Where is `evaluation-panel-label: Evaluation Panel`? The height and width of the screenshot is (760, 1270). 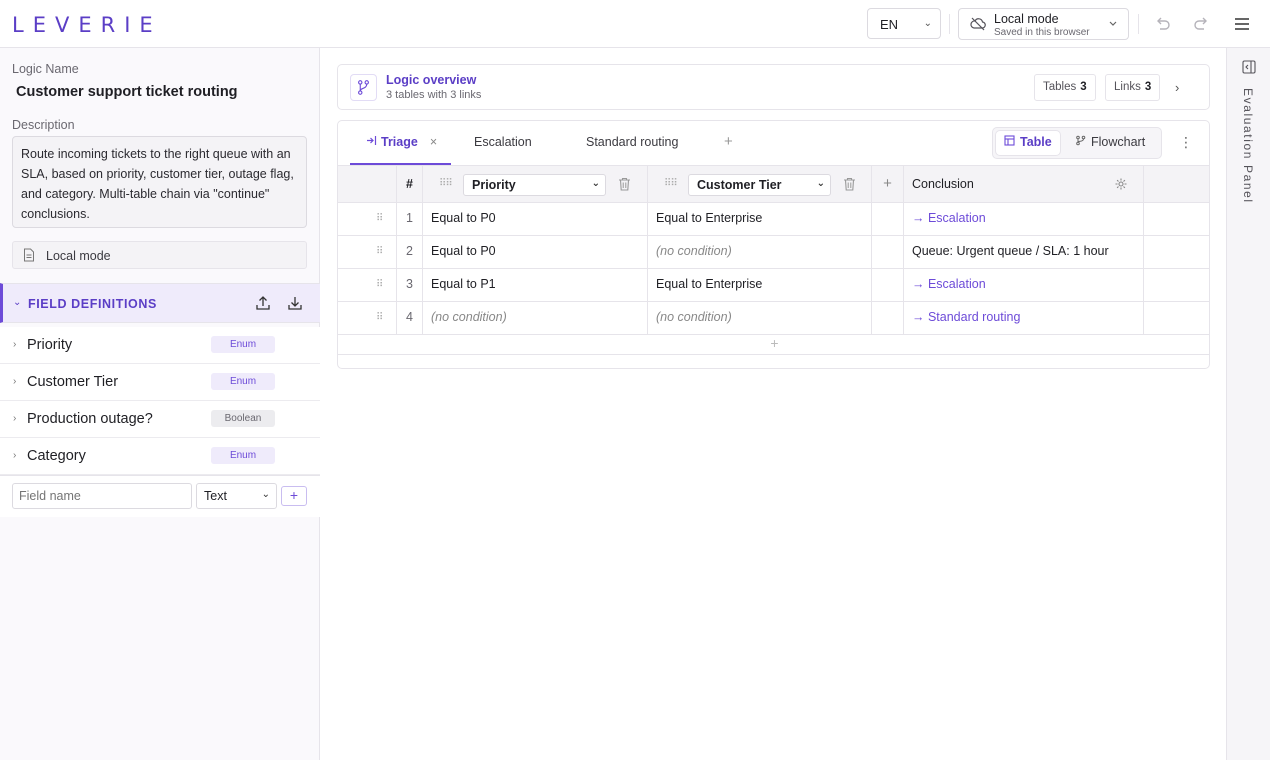 evaluation-panel-label: Evaluation Panel is located at coordinates (1248, 146).